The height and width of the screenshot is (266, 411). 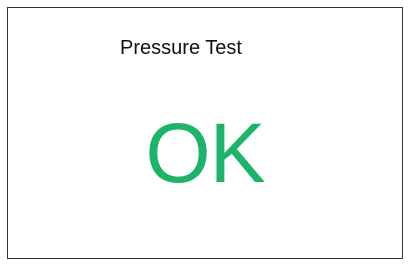 I want to click on status-indicator: OK, so click(x=205, y=153).